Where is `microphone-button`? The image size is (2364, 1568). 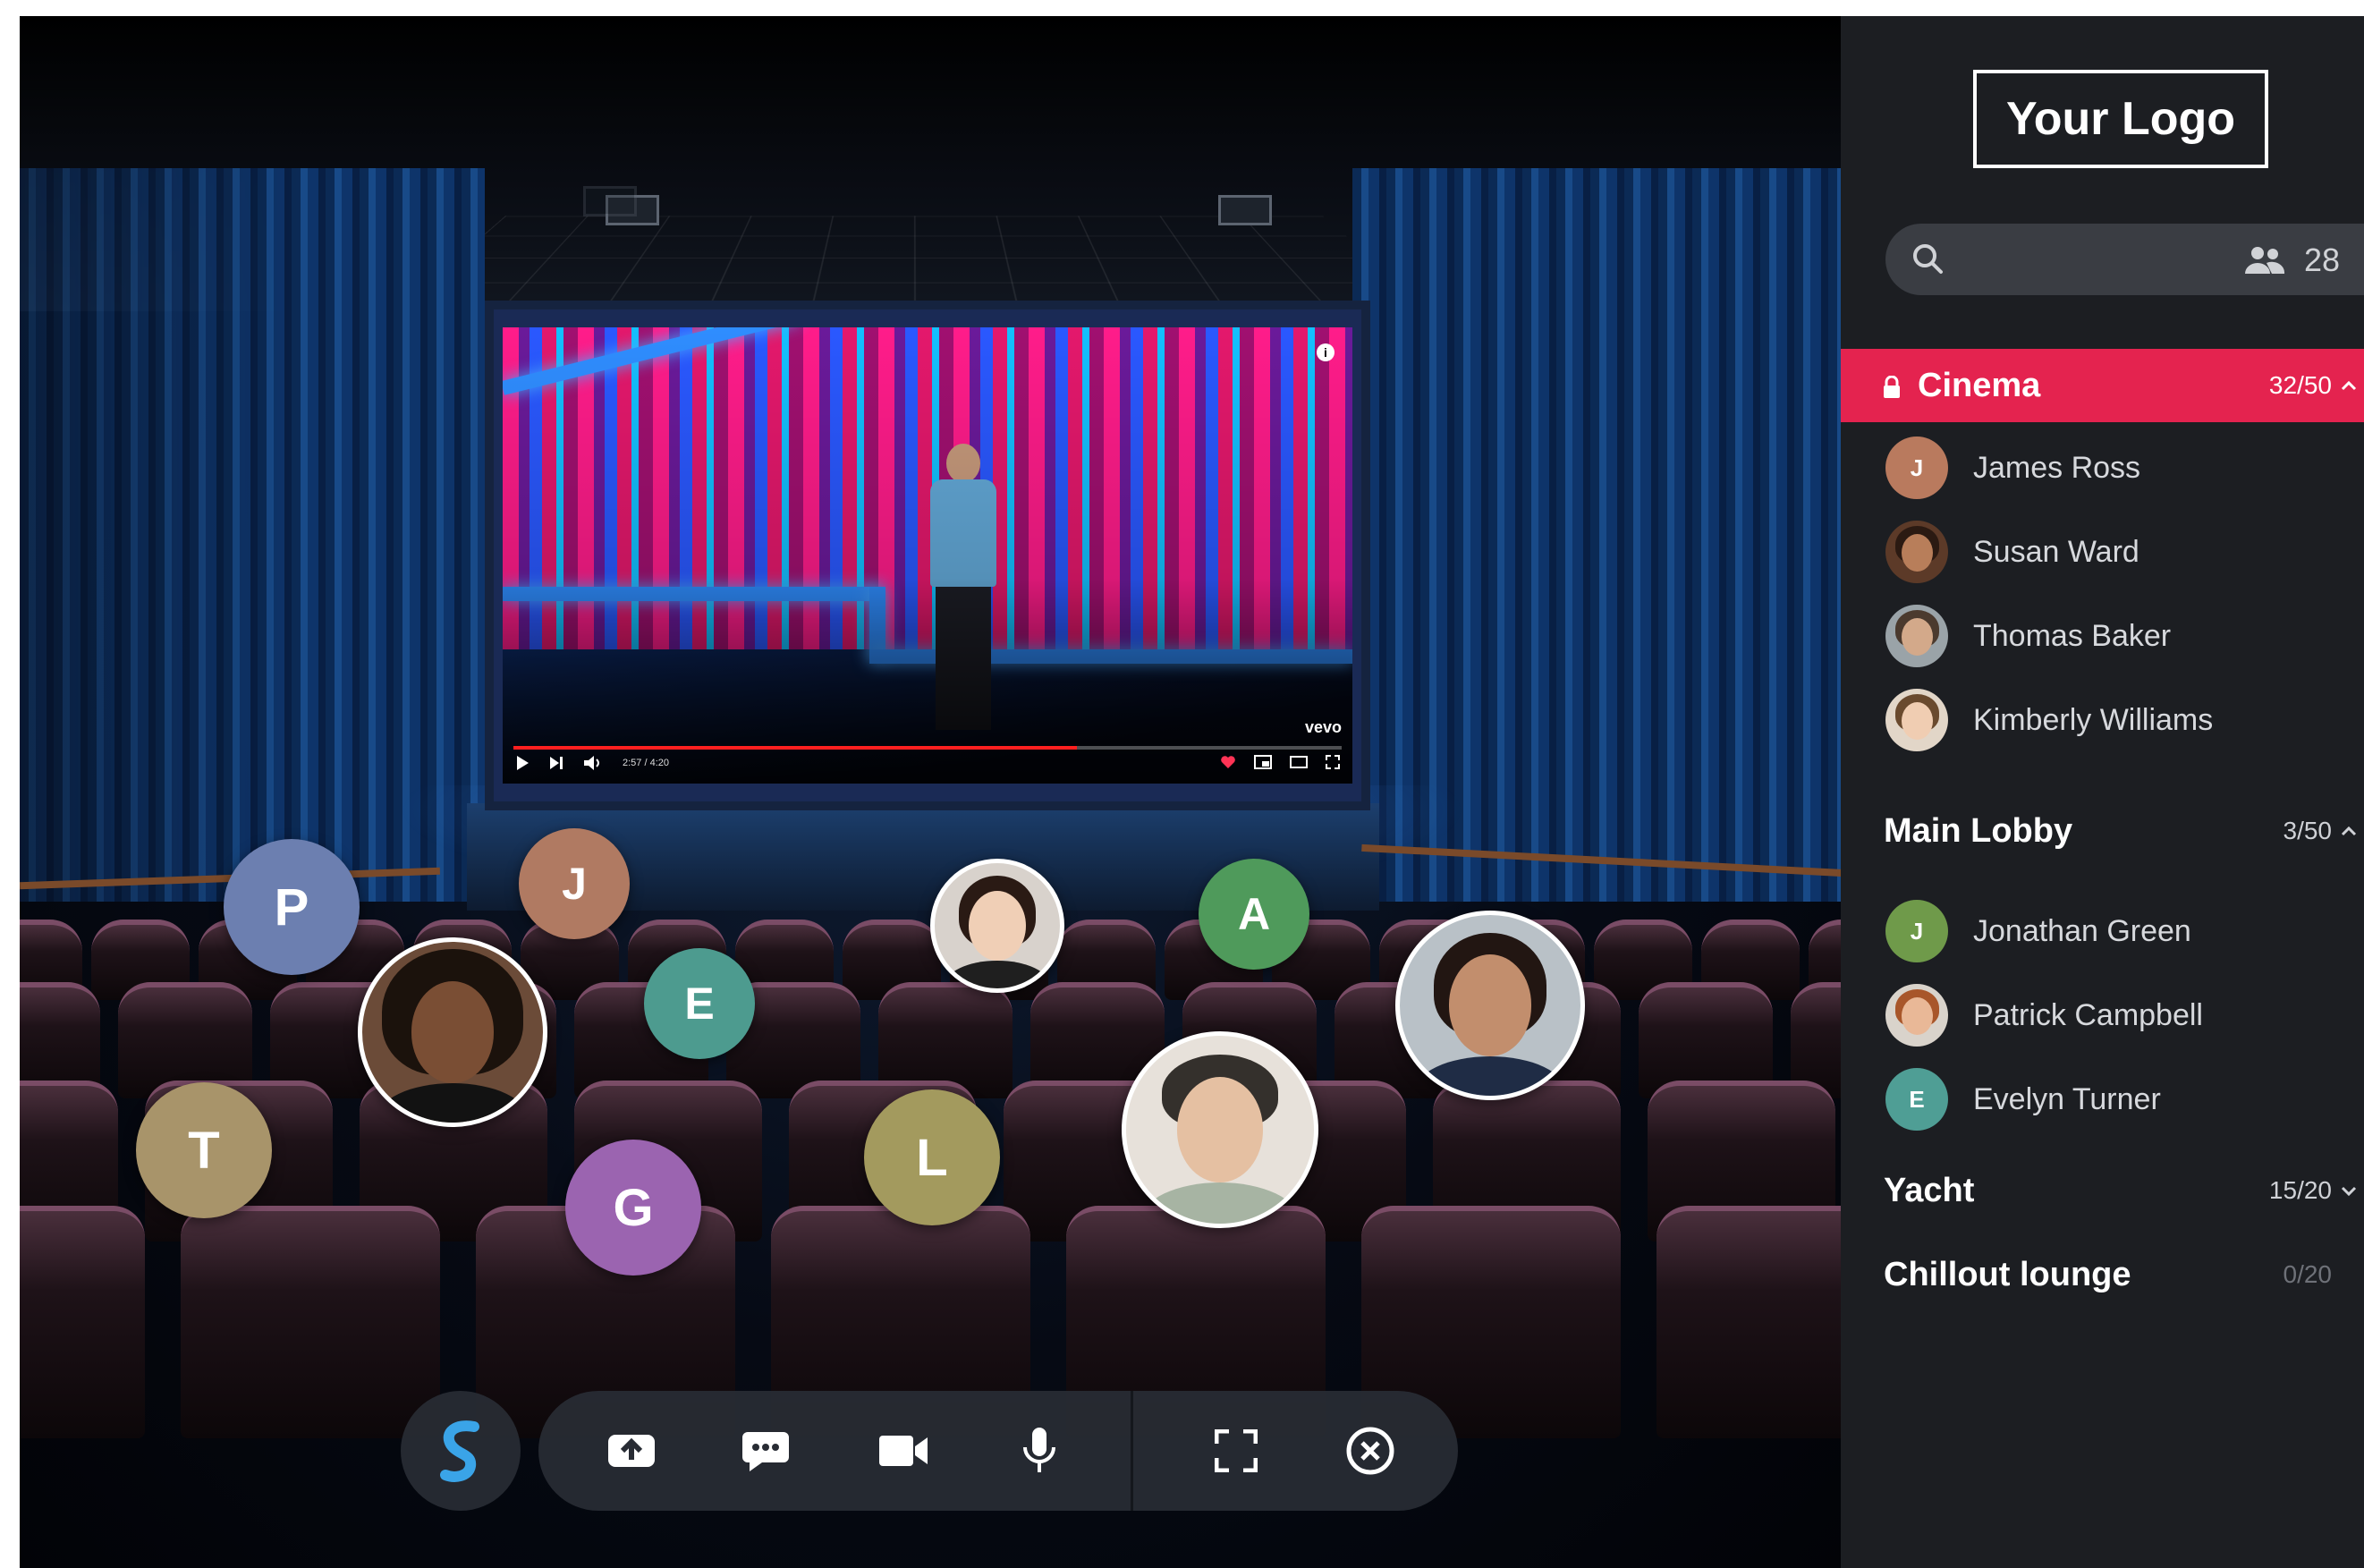 microphone-button is located at coordinates (1039, 1451).